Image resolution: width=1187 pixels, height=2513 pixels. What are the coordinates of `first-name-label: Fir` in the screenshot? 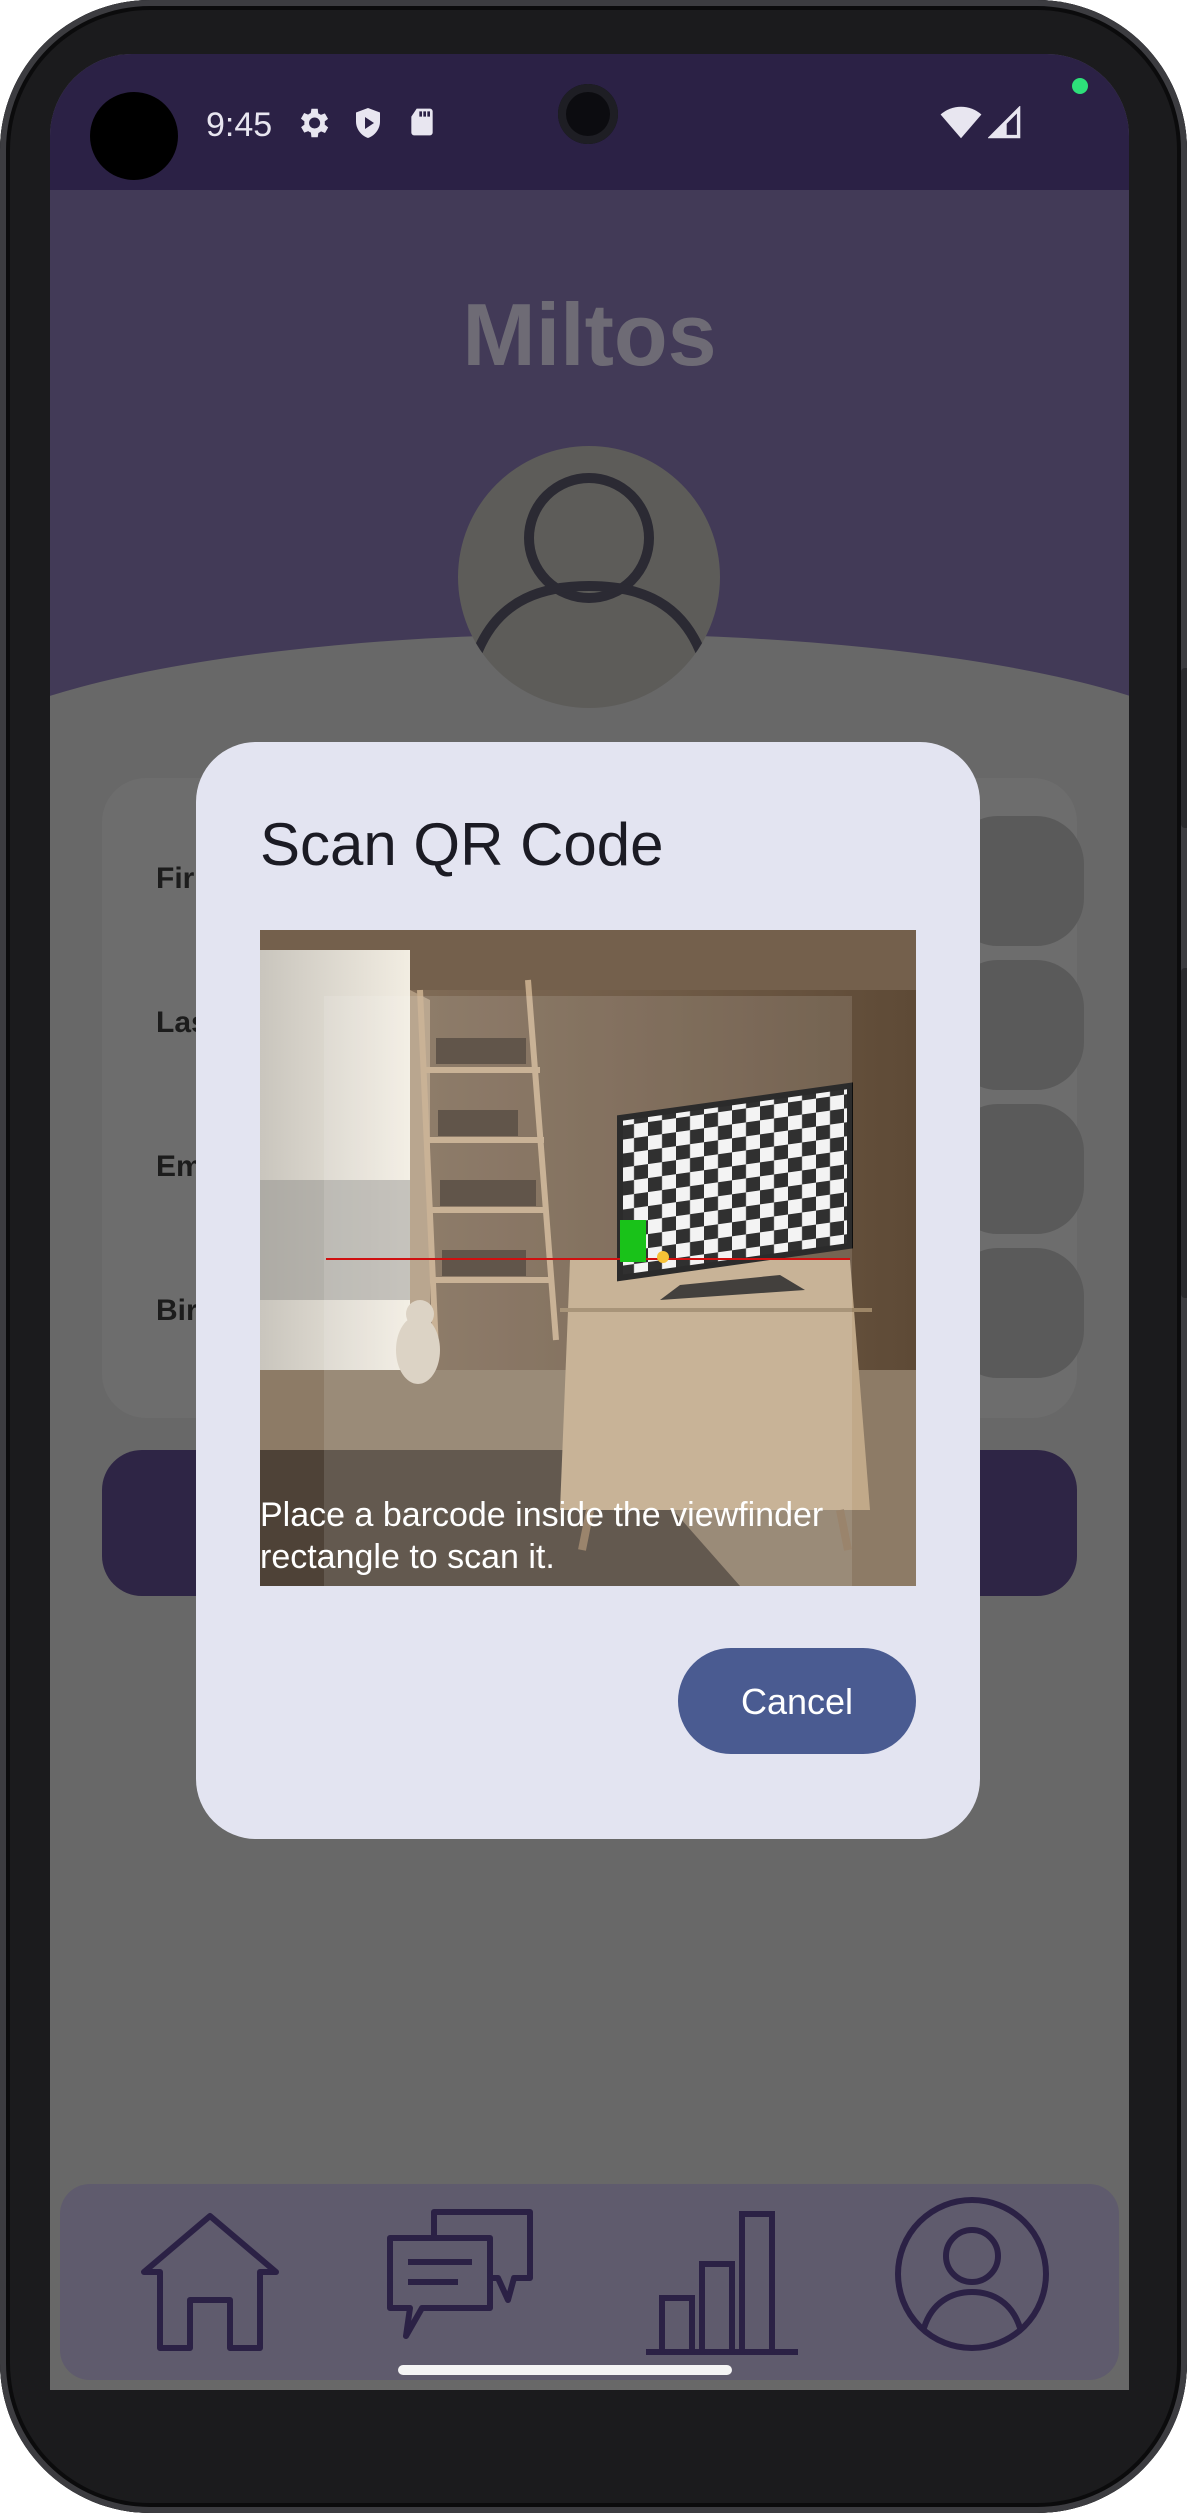 It's located at (175, 878).